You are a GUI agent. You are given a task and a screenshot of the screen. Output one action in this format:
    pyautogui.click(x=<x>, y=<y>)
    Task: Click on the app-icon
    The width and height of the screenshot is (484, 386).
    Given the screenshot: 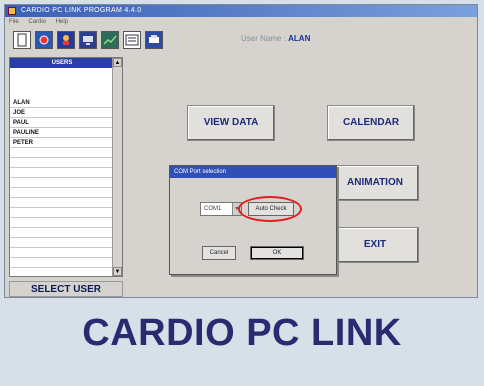 What is the action you would take?
    pyautogui.click(x=12, y=11)
    